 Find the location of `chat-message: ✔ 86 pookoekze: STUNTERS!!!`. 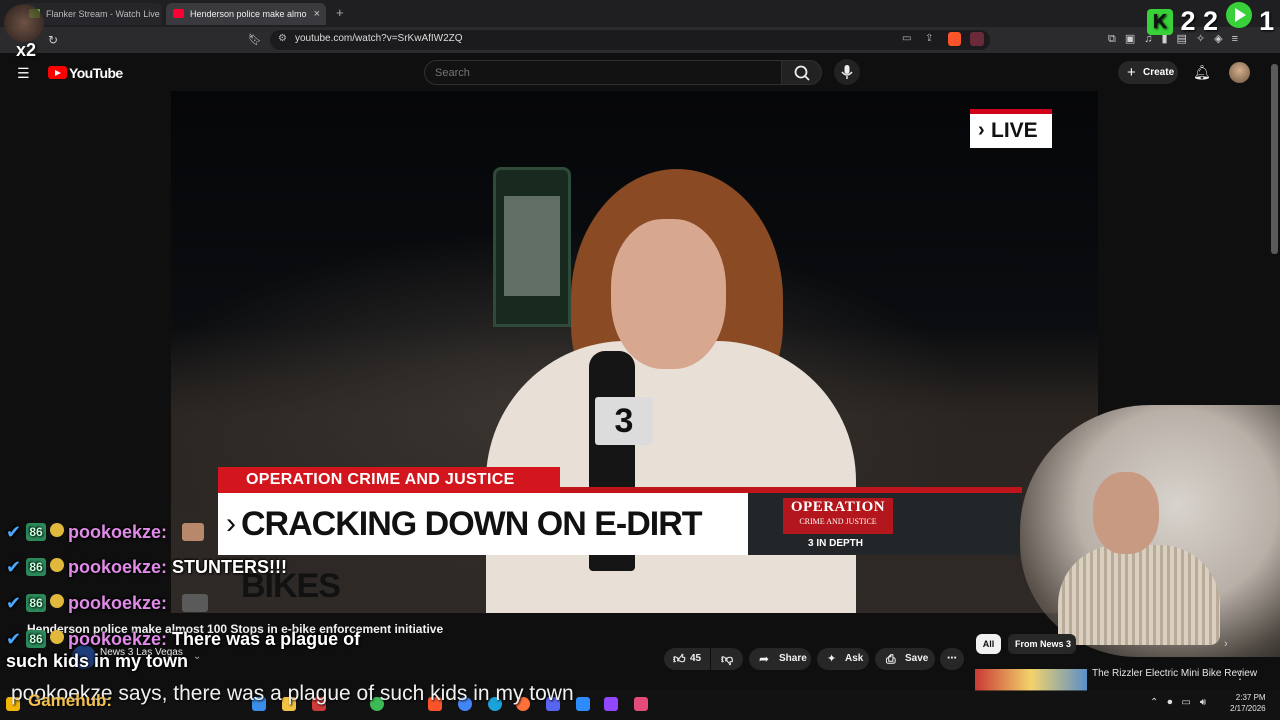

chat-message: ✔ 86 pookoekze: STUNTERS!!! is located at coordinates (146, 567).